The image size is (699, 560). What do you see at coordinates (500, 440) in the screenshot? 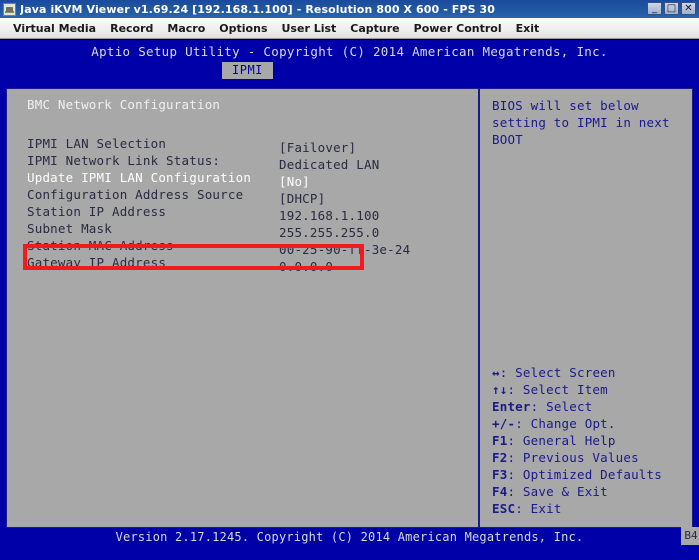
I see `key-label: F1` at bounding box center [500, 440].